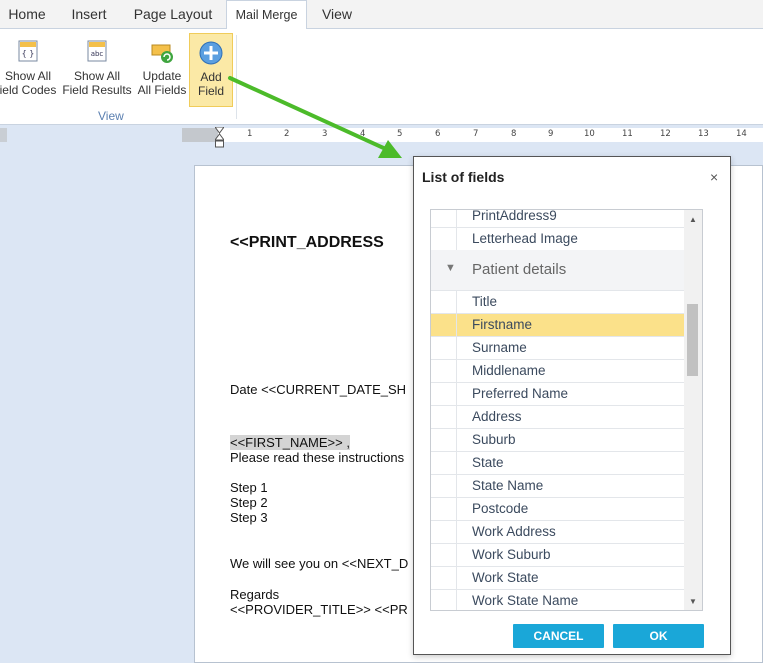 This screenshot has height=663, width=763. Describe the element at coordinates (337, 14) in the screenshot. I see `tab-view: View` at that location.